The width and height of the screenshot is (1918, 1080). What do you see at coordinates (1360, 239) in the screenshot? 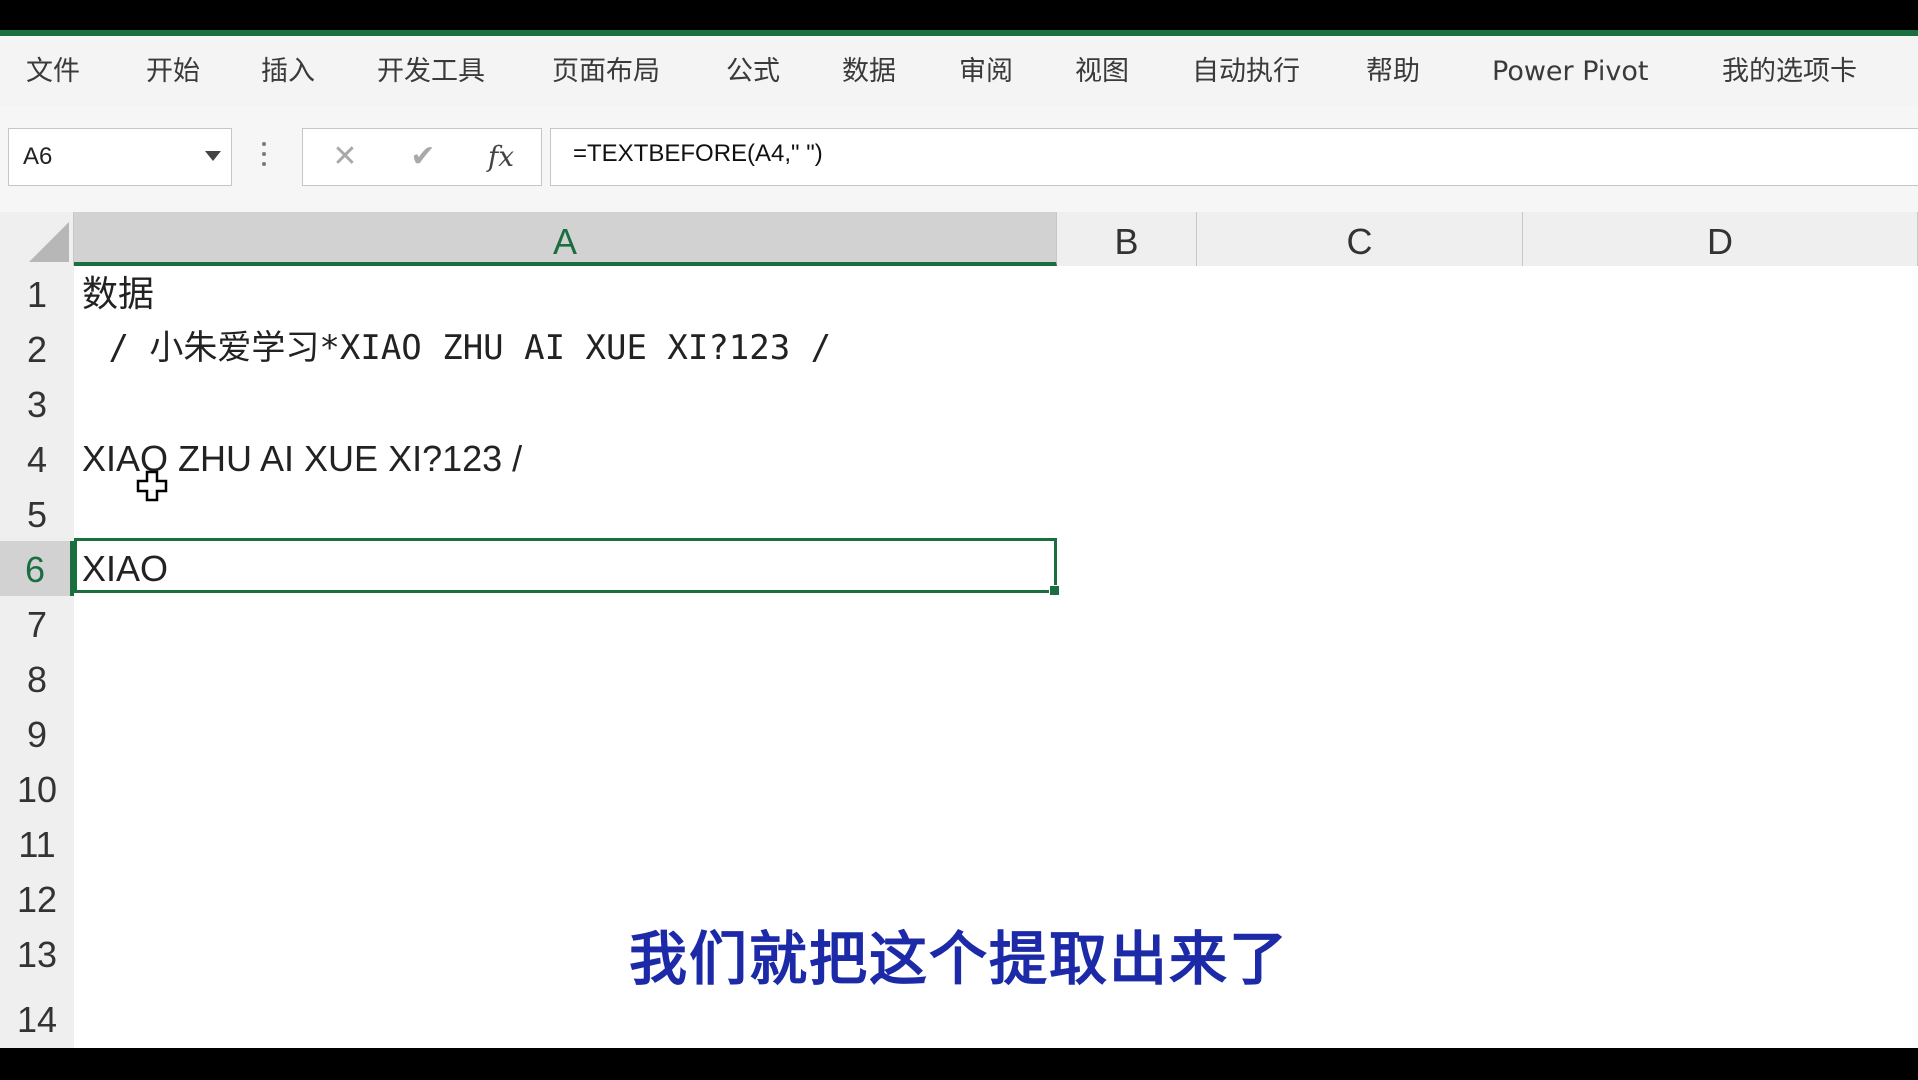
I see `column-header-c: C` at bounding box center [1360, 239].